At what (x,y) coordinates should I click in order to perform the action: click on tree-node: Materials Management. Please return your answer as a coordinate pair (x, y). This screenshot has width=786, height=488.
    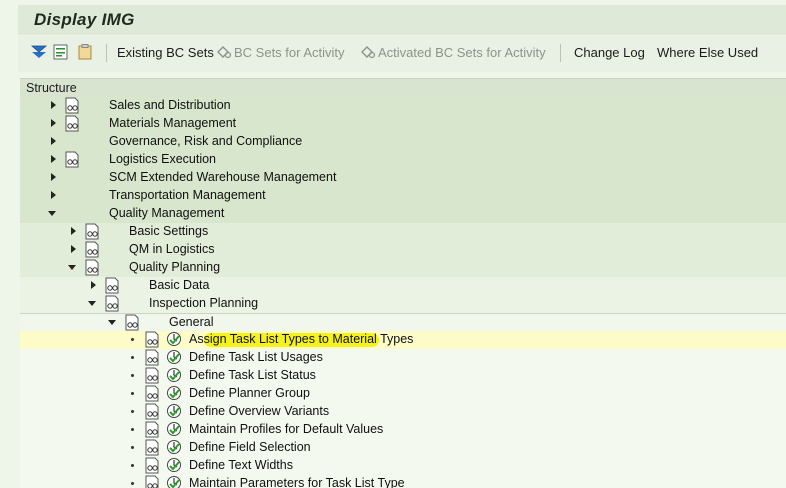
    Looking at the image, I should click on (403, 124).